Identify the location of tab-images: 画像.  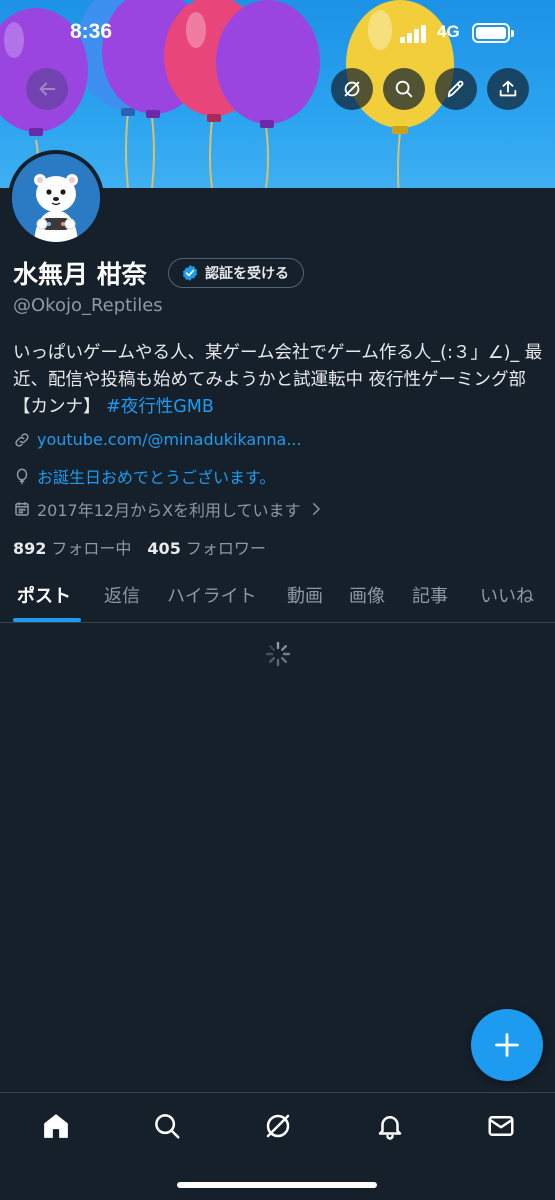
(367, 595).